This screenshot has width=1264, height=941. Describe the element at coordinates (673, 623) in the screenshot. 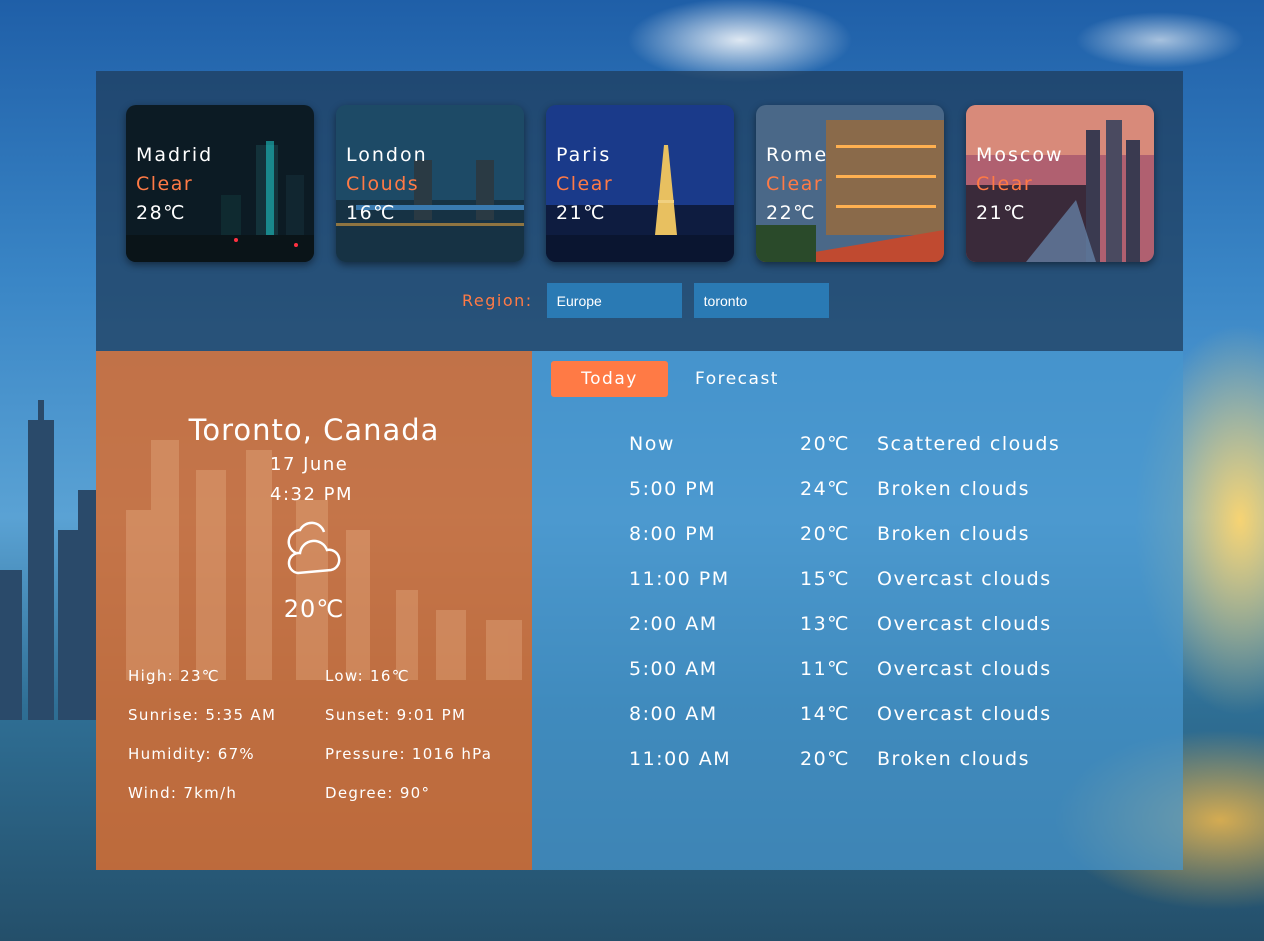

I see `forecast-time: 2:00 AM` at that location.